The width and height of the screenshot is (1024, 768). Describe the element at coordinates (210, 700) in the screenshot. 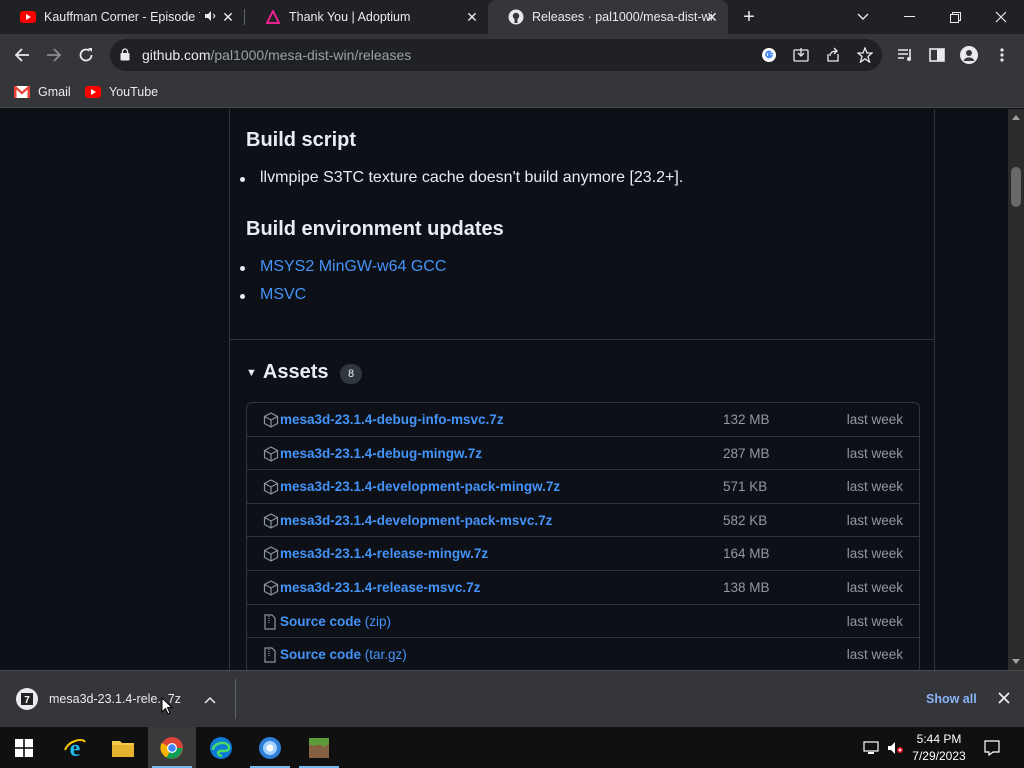

I see `chevron-up-icon` at that location.